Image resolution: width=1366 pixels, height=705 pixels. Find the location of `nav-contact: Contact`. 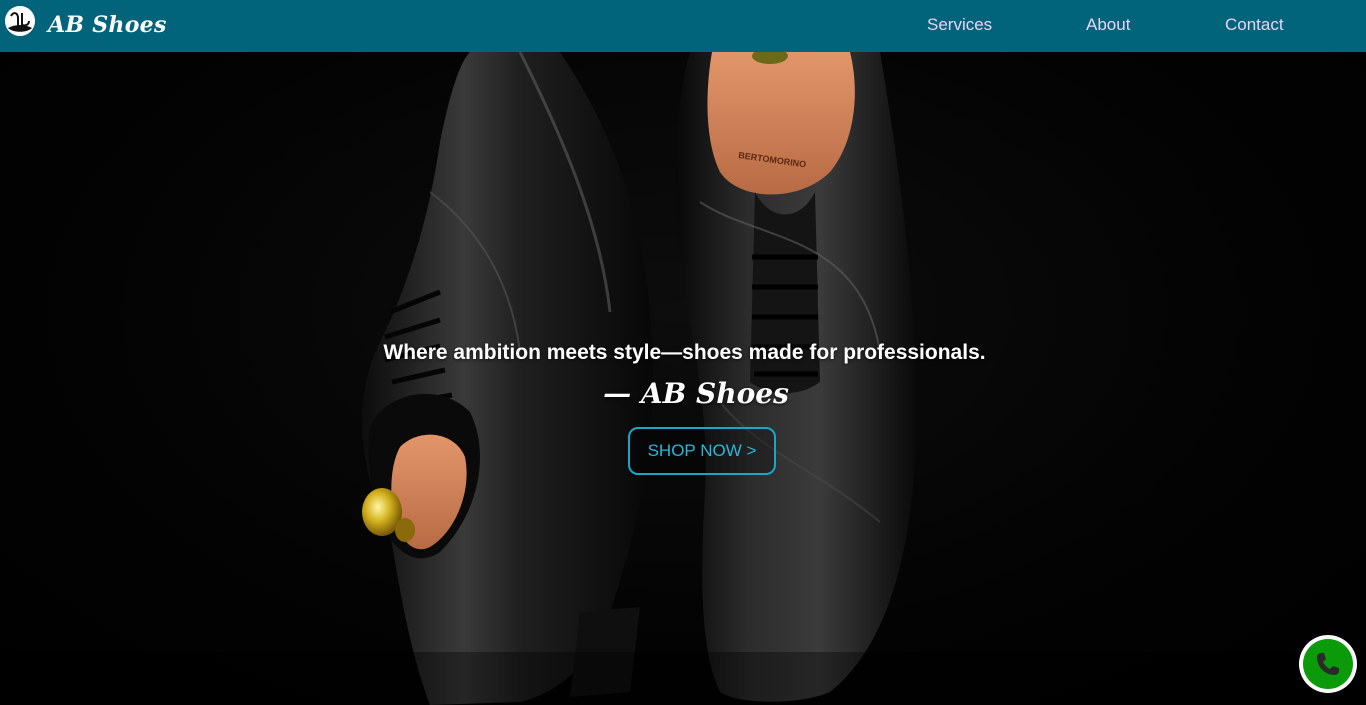

nav-contact: Contact is located at coordinates (1254, 24).